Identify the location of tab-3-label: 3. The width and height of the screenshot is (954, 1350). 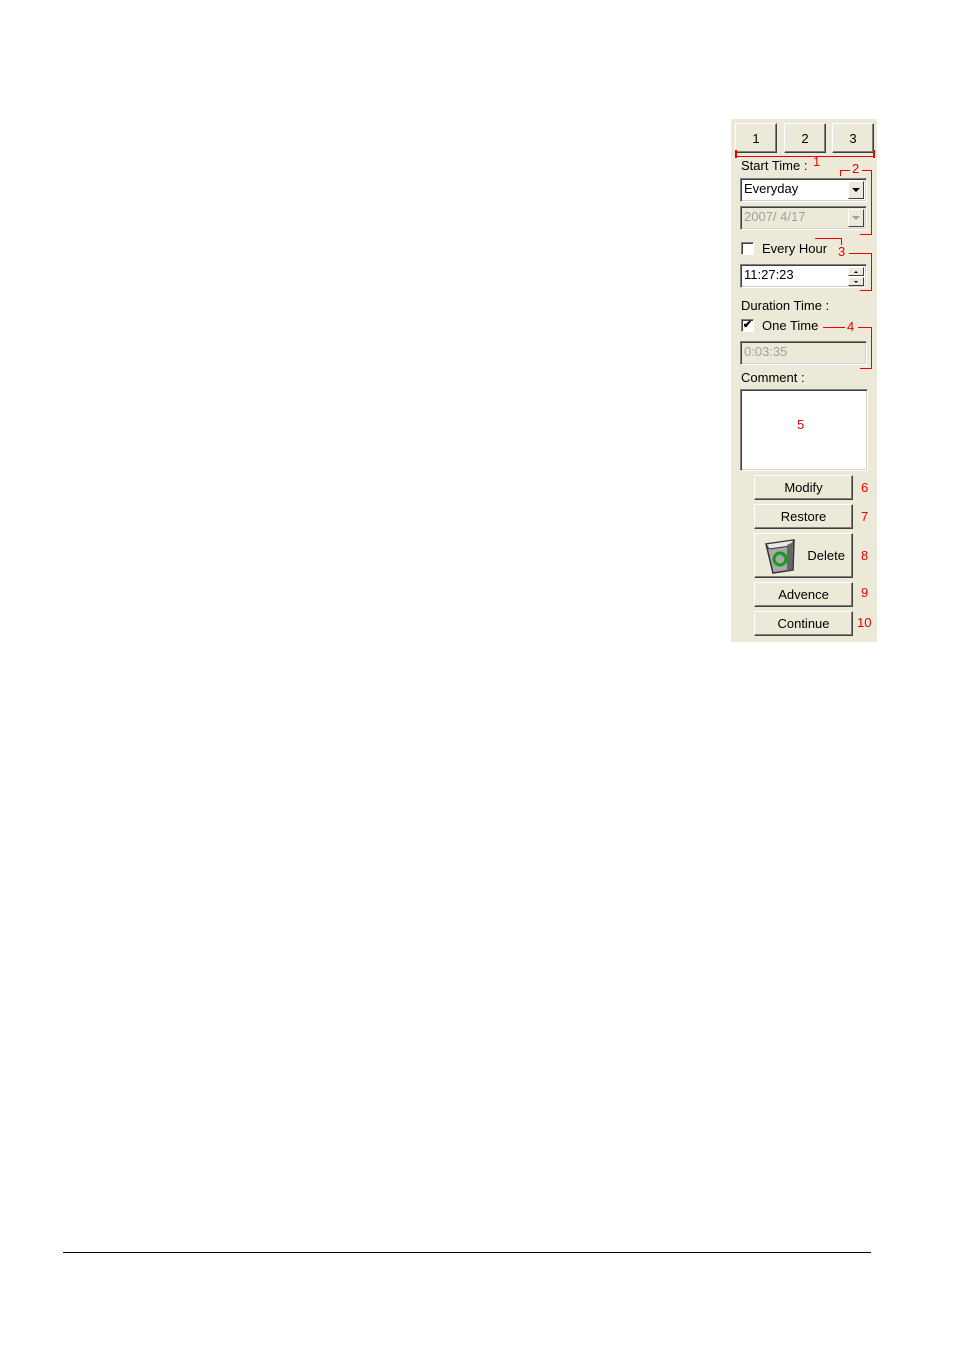
(853, 138).